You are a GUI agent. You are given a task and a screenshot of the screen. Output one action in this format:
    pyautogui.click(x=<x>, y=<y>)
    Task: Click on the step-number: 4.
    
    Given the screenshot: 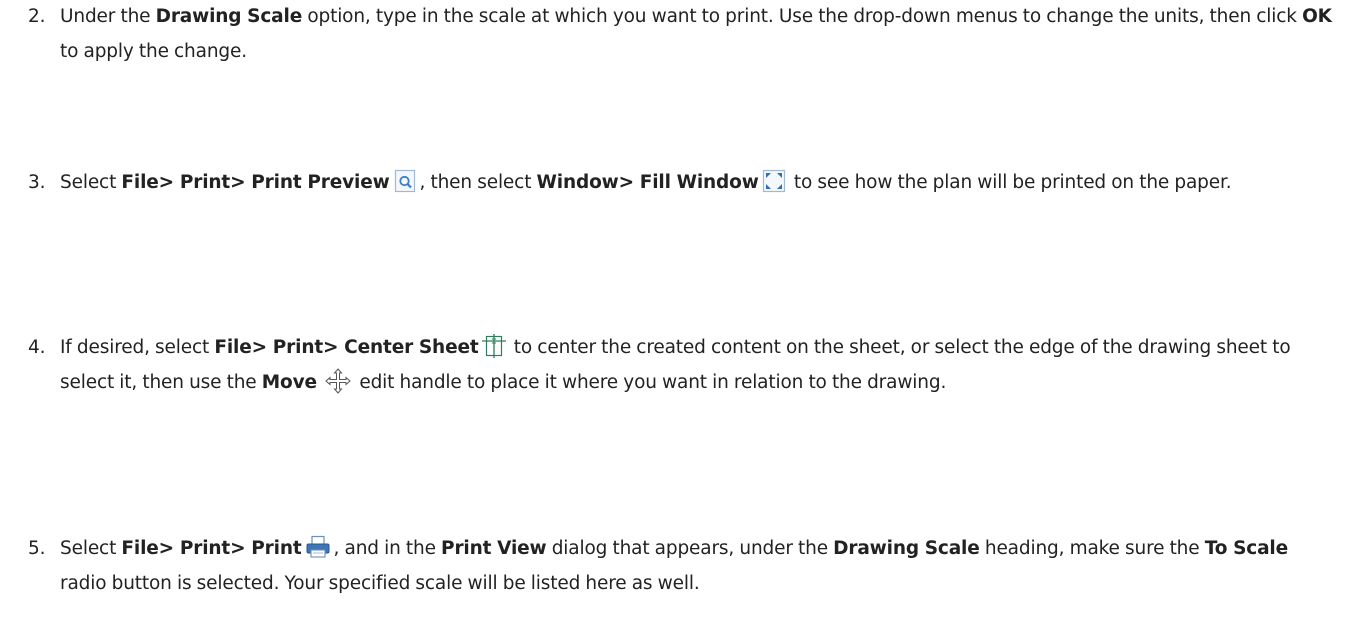 What is the action you would take?
    pyautogui.click(x=37, y=347)
    